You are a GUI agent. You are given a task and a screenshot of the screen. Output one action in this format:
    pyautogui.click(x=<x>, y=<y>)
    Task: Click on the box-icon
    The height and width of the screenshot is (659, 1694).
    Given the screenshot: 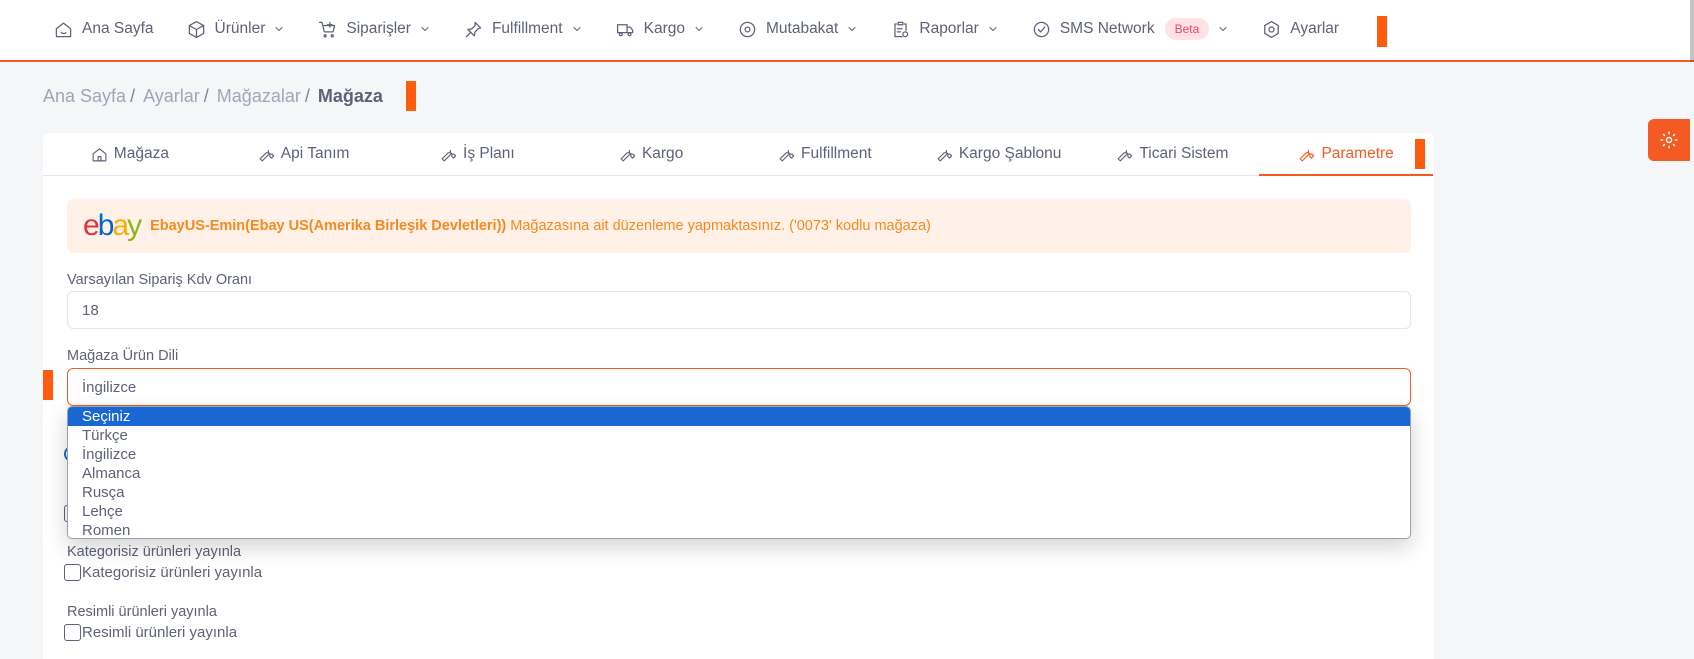 What is the action you would take?
    pyautogui.click(x=196, y=29)
    